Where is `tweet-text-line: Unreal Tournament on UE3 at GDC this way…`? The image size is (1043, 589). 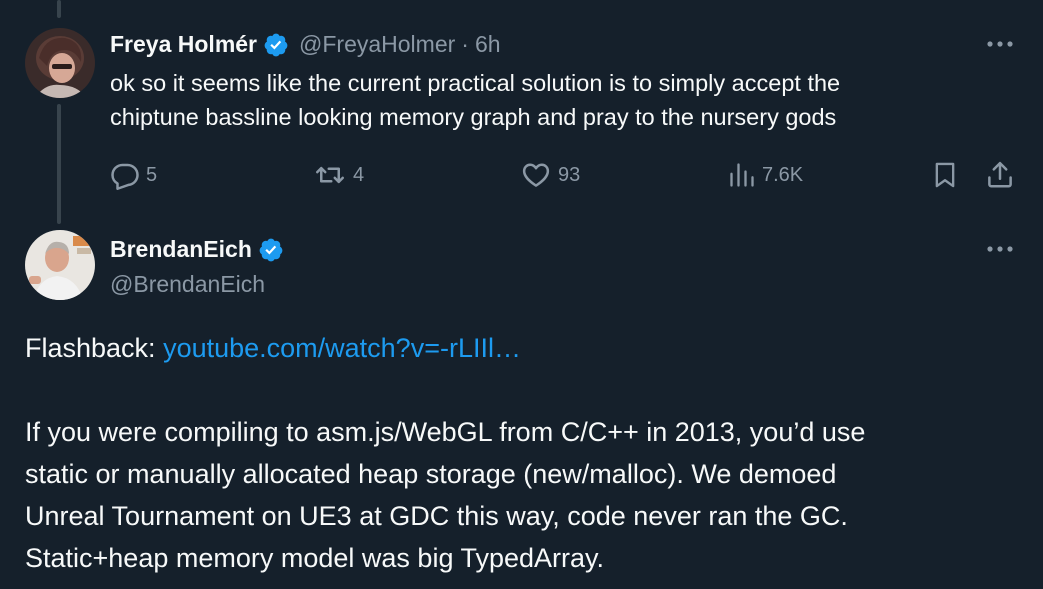 tweet-text-line: Unreal Tournament on UE3 at GDC this way… is located at coordinates (436, 516).